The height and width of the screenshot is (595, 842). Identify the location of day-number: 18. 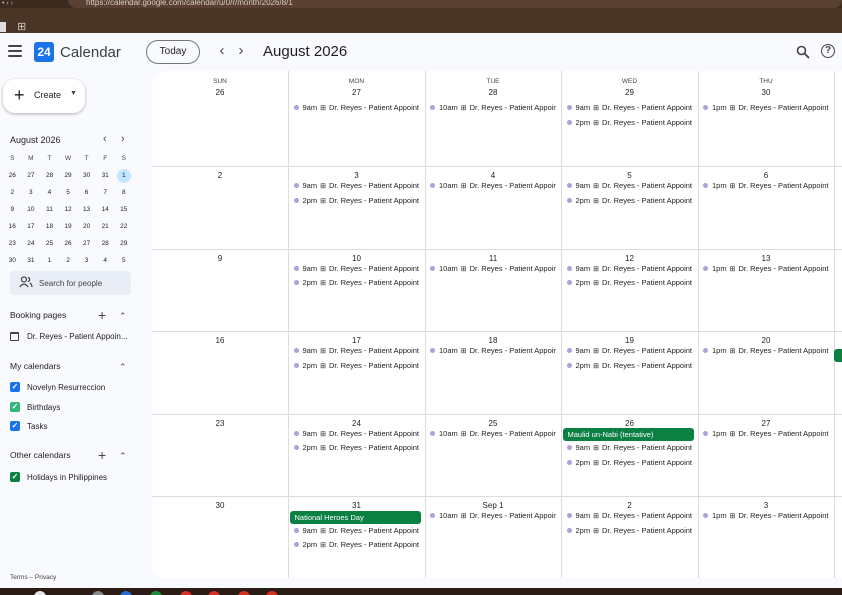
(493, 340).